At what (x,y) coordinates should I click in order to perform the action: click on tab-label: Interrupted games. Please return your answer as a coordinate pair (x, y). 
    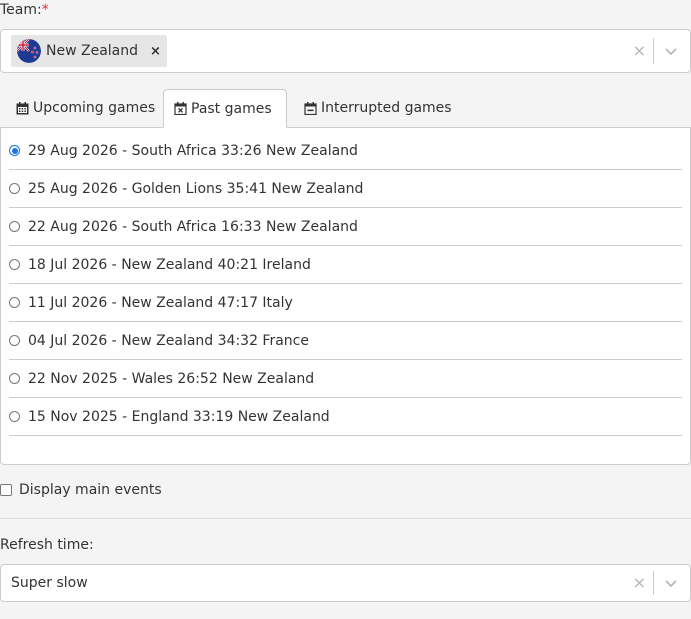
    Looking at the image, I should click on (386, 108).